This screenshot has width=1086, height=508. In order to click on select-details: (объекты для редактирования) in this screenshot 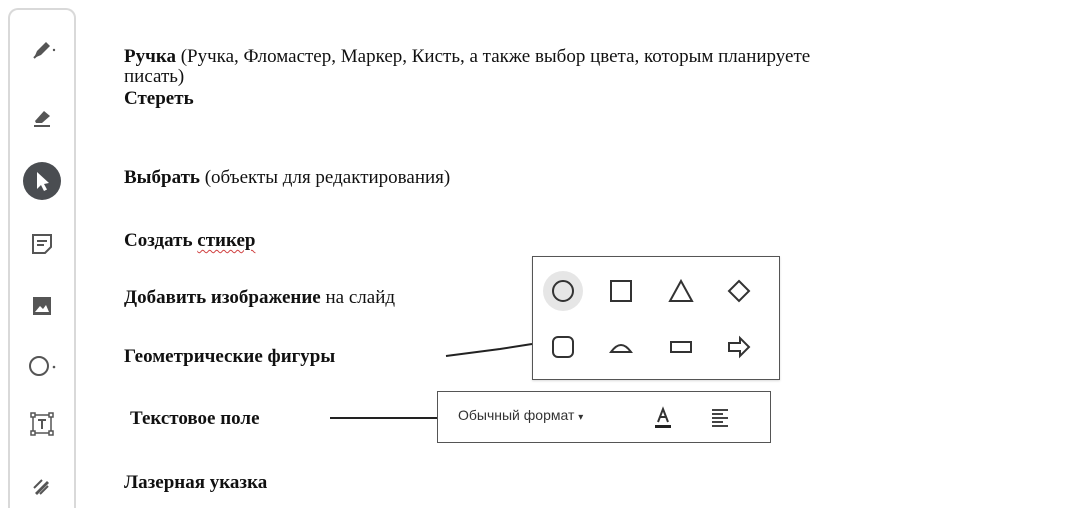, I will do `click(325, 177)`.